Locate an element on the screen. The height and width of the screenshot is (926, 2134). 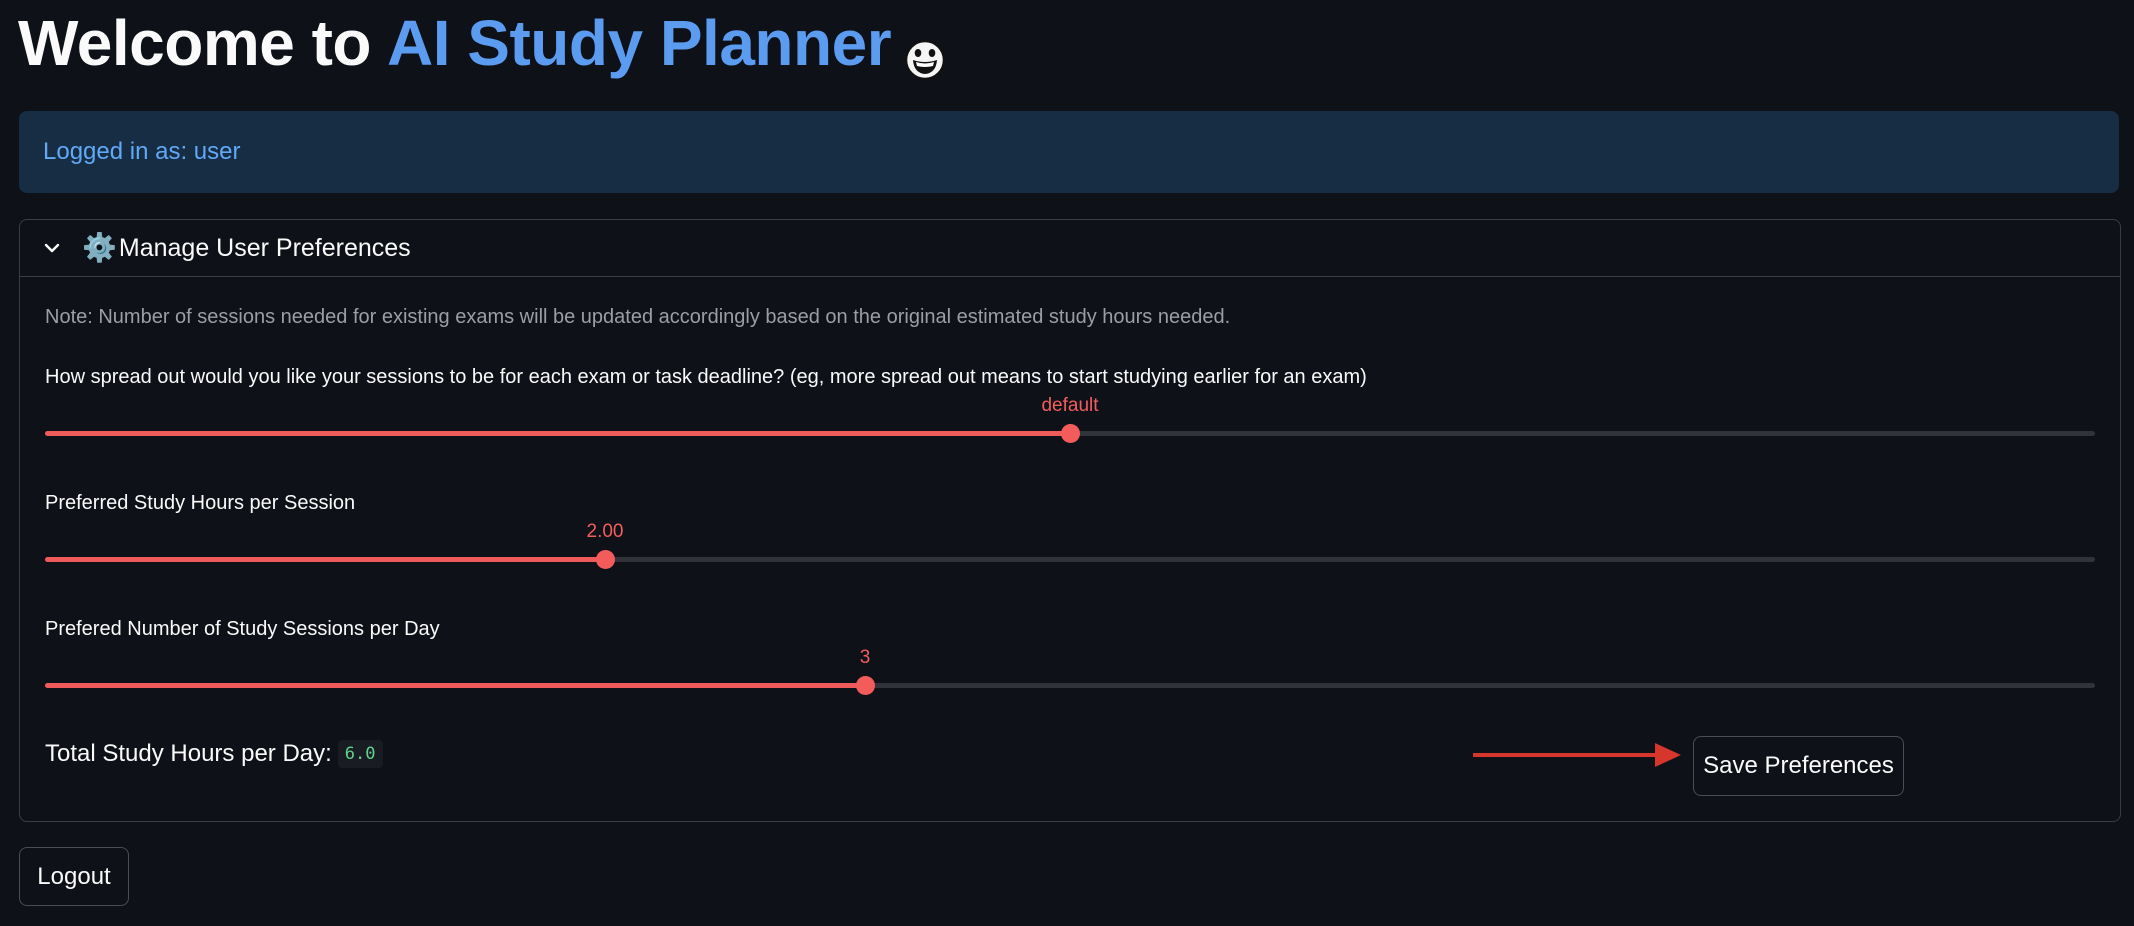
spread-slider: default is located at coordinates (1070, 424).